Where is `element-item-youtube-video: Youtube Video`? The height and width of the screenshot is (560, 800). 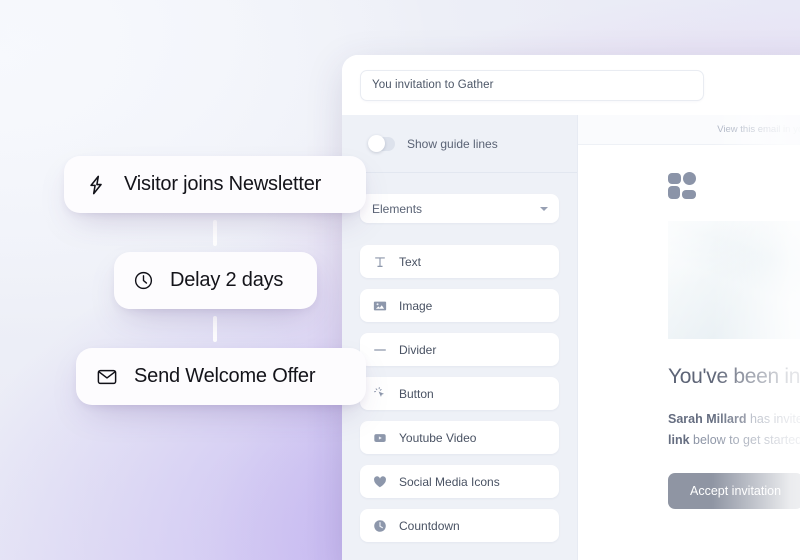
element-item-youtube-video: Youtube Video is located at coordinates (459, 437).